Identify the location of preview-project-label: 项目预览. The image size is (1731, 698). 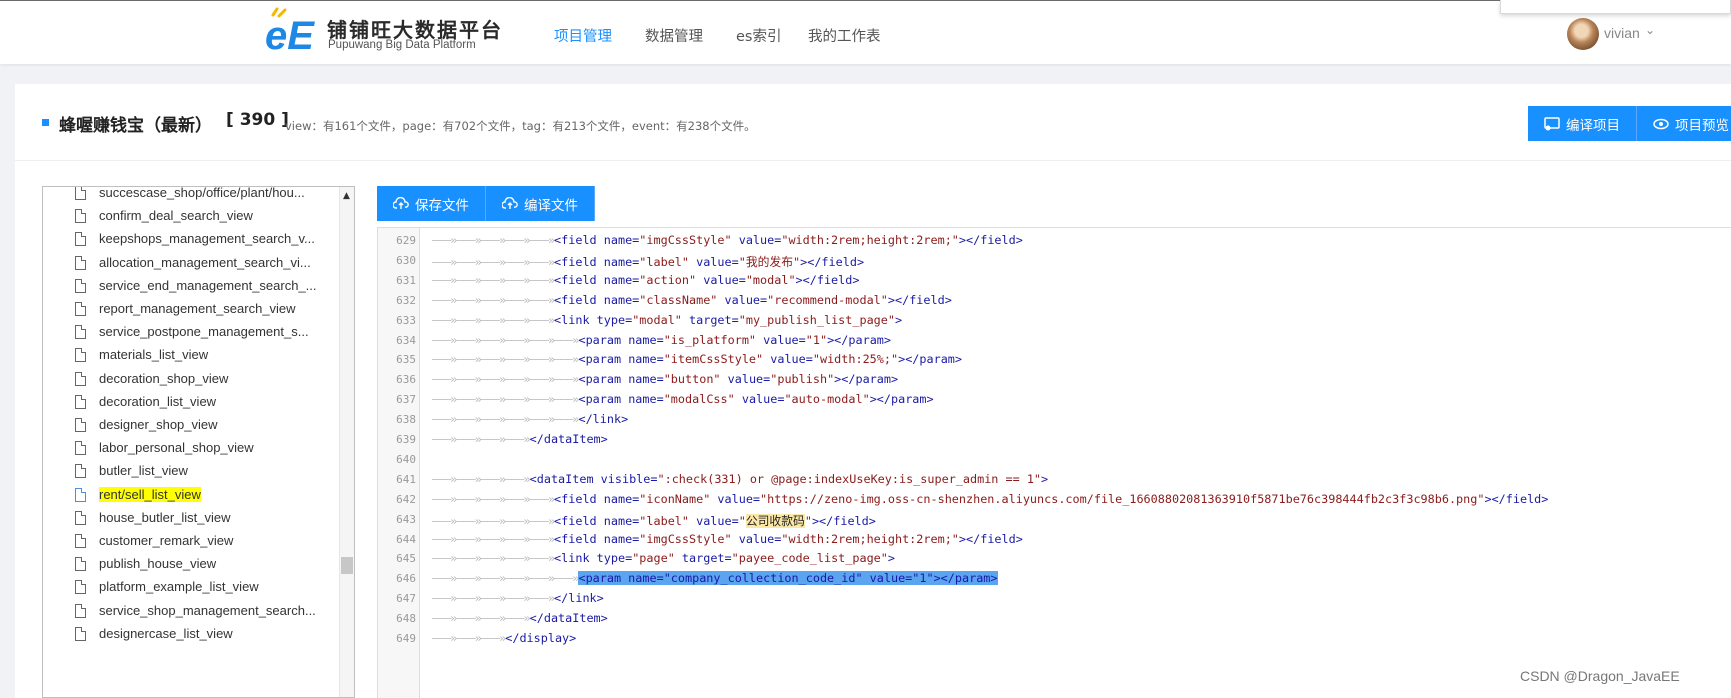
(1702, 125).